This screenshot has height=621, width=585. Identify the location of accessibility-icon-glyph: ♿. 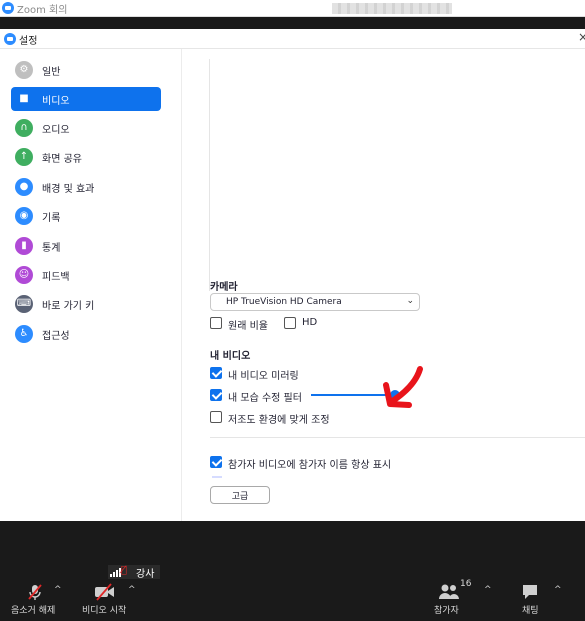
(24, 333).